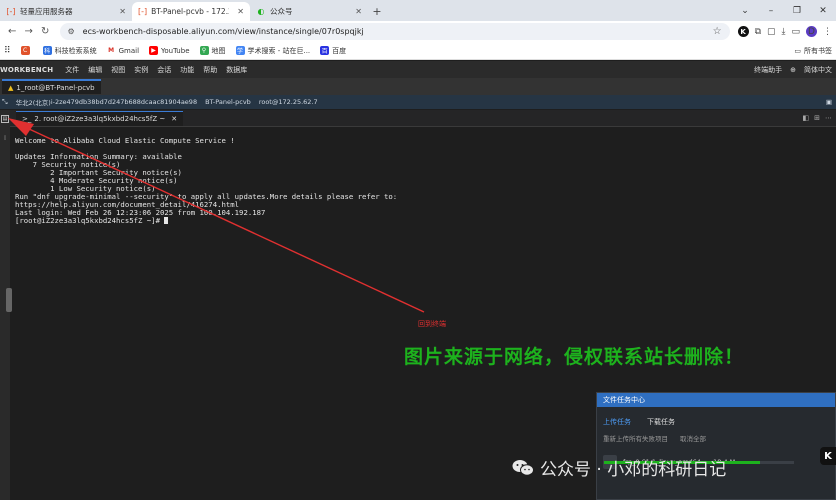  I want to click on menu-database: 数据库, so click(236, 70).